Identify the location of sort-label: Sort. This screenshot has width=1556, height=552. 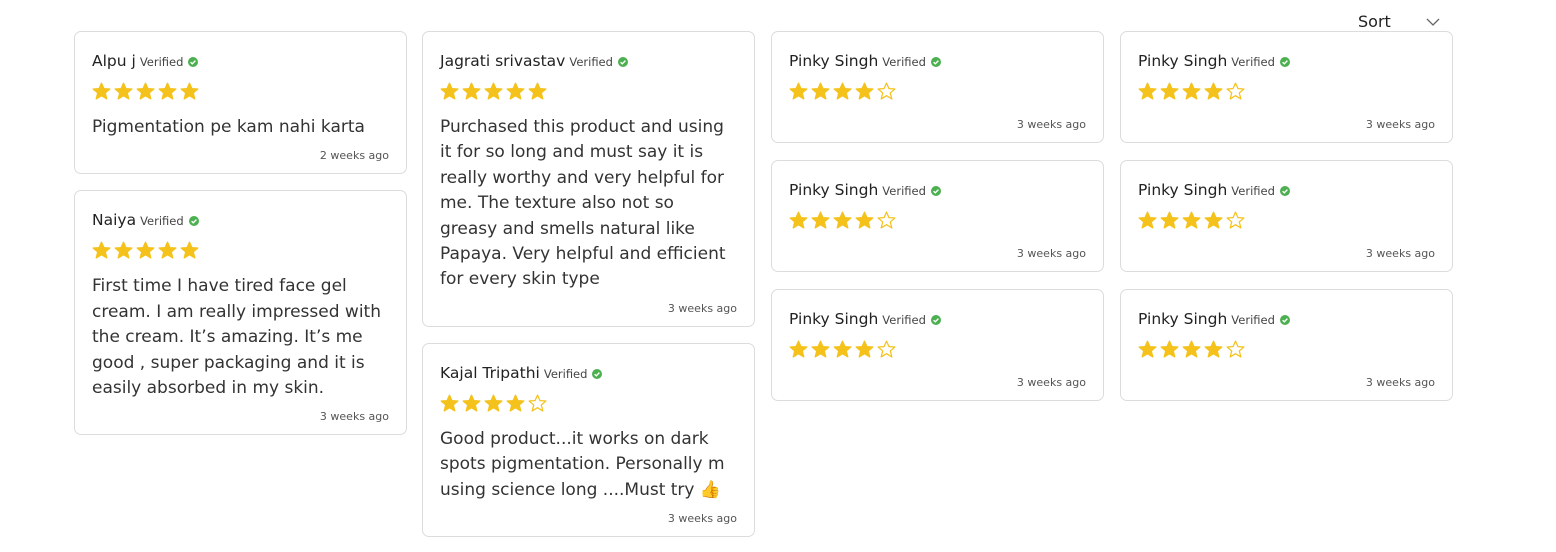
(1374, 21).